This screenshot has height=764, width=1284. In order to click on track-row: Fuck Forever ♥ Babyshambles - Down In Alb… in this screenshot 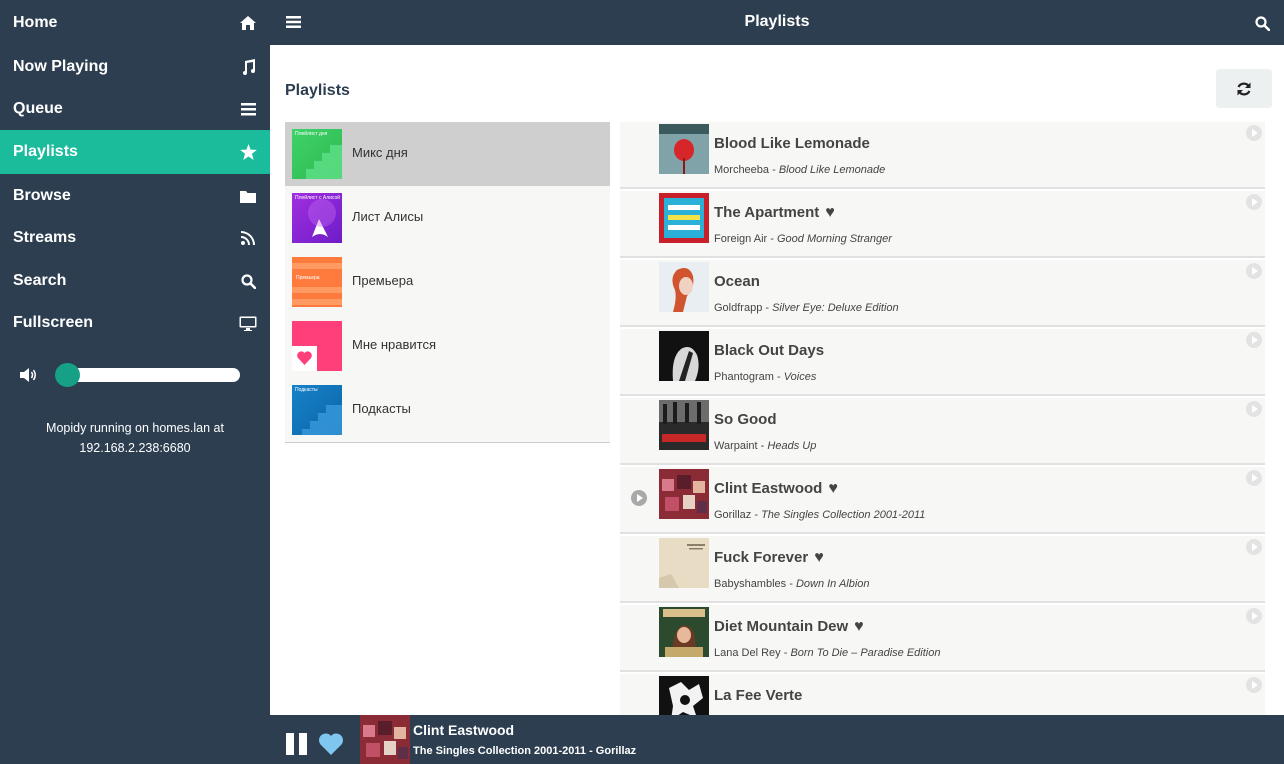, I will do `click(942, 569)`.